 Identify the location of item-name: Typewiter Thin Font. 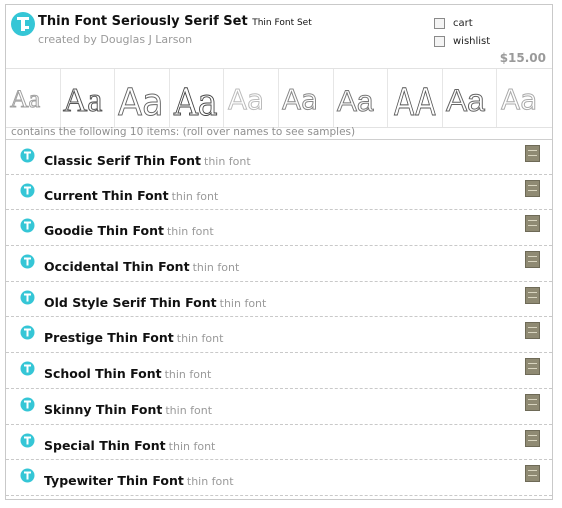
(114, 480).